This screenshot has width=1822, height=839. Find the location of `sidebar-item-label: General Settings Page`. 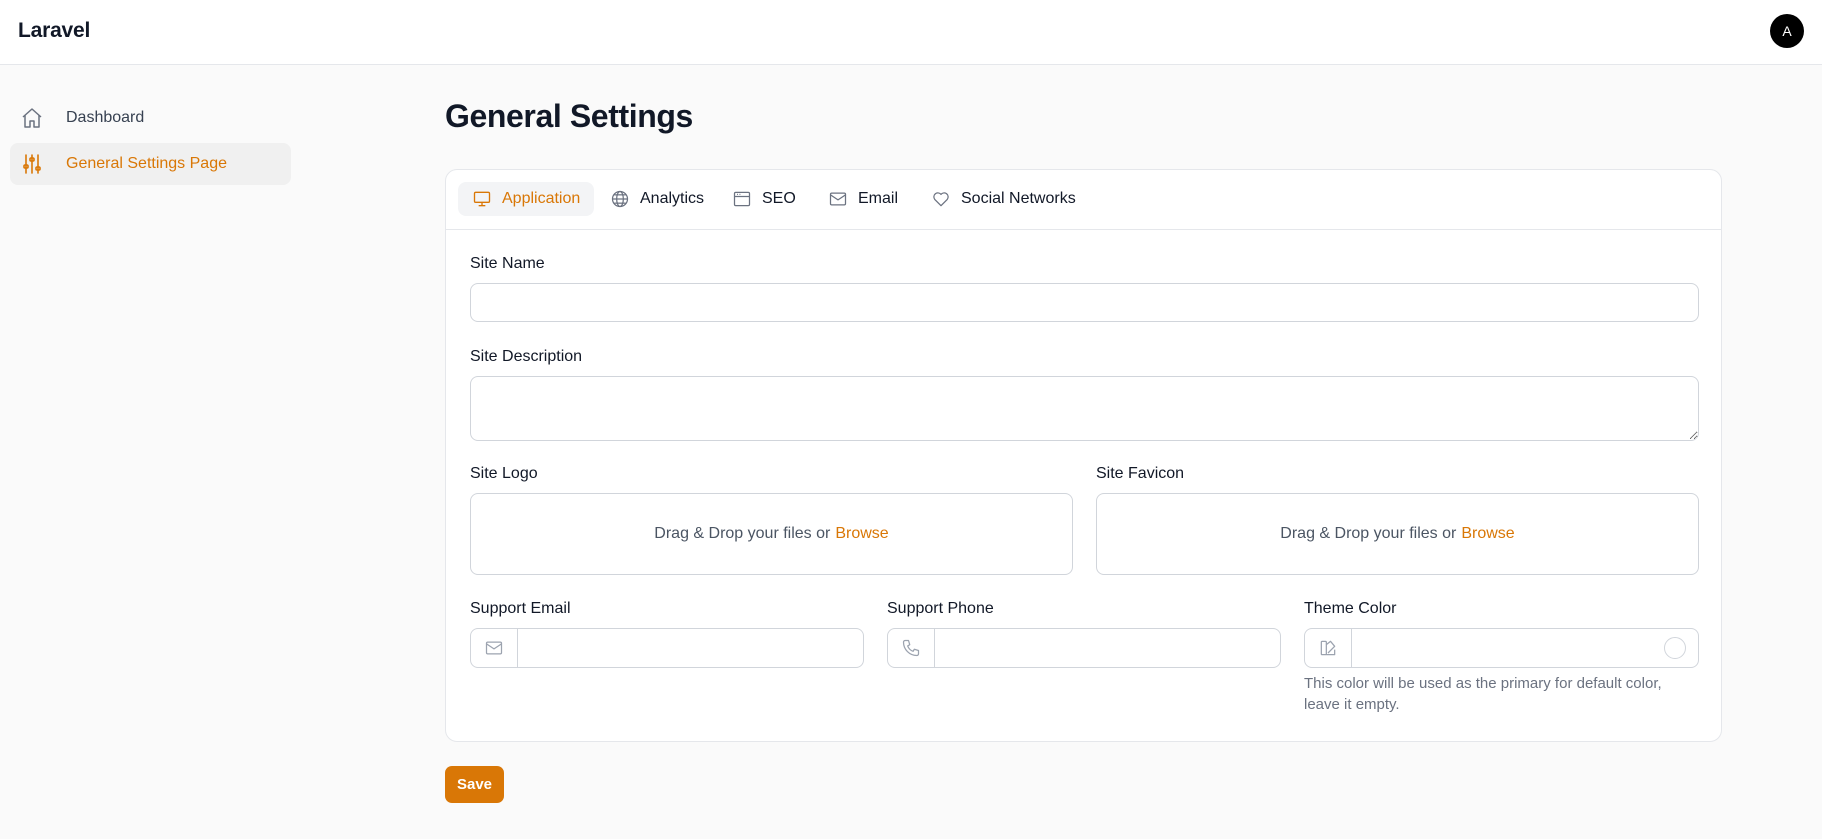

sidebar-item-label: General Settings Page is located at coordinates (146, 163).